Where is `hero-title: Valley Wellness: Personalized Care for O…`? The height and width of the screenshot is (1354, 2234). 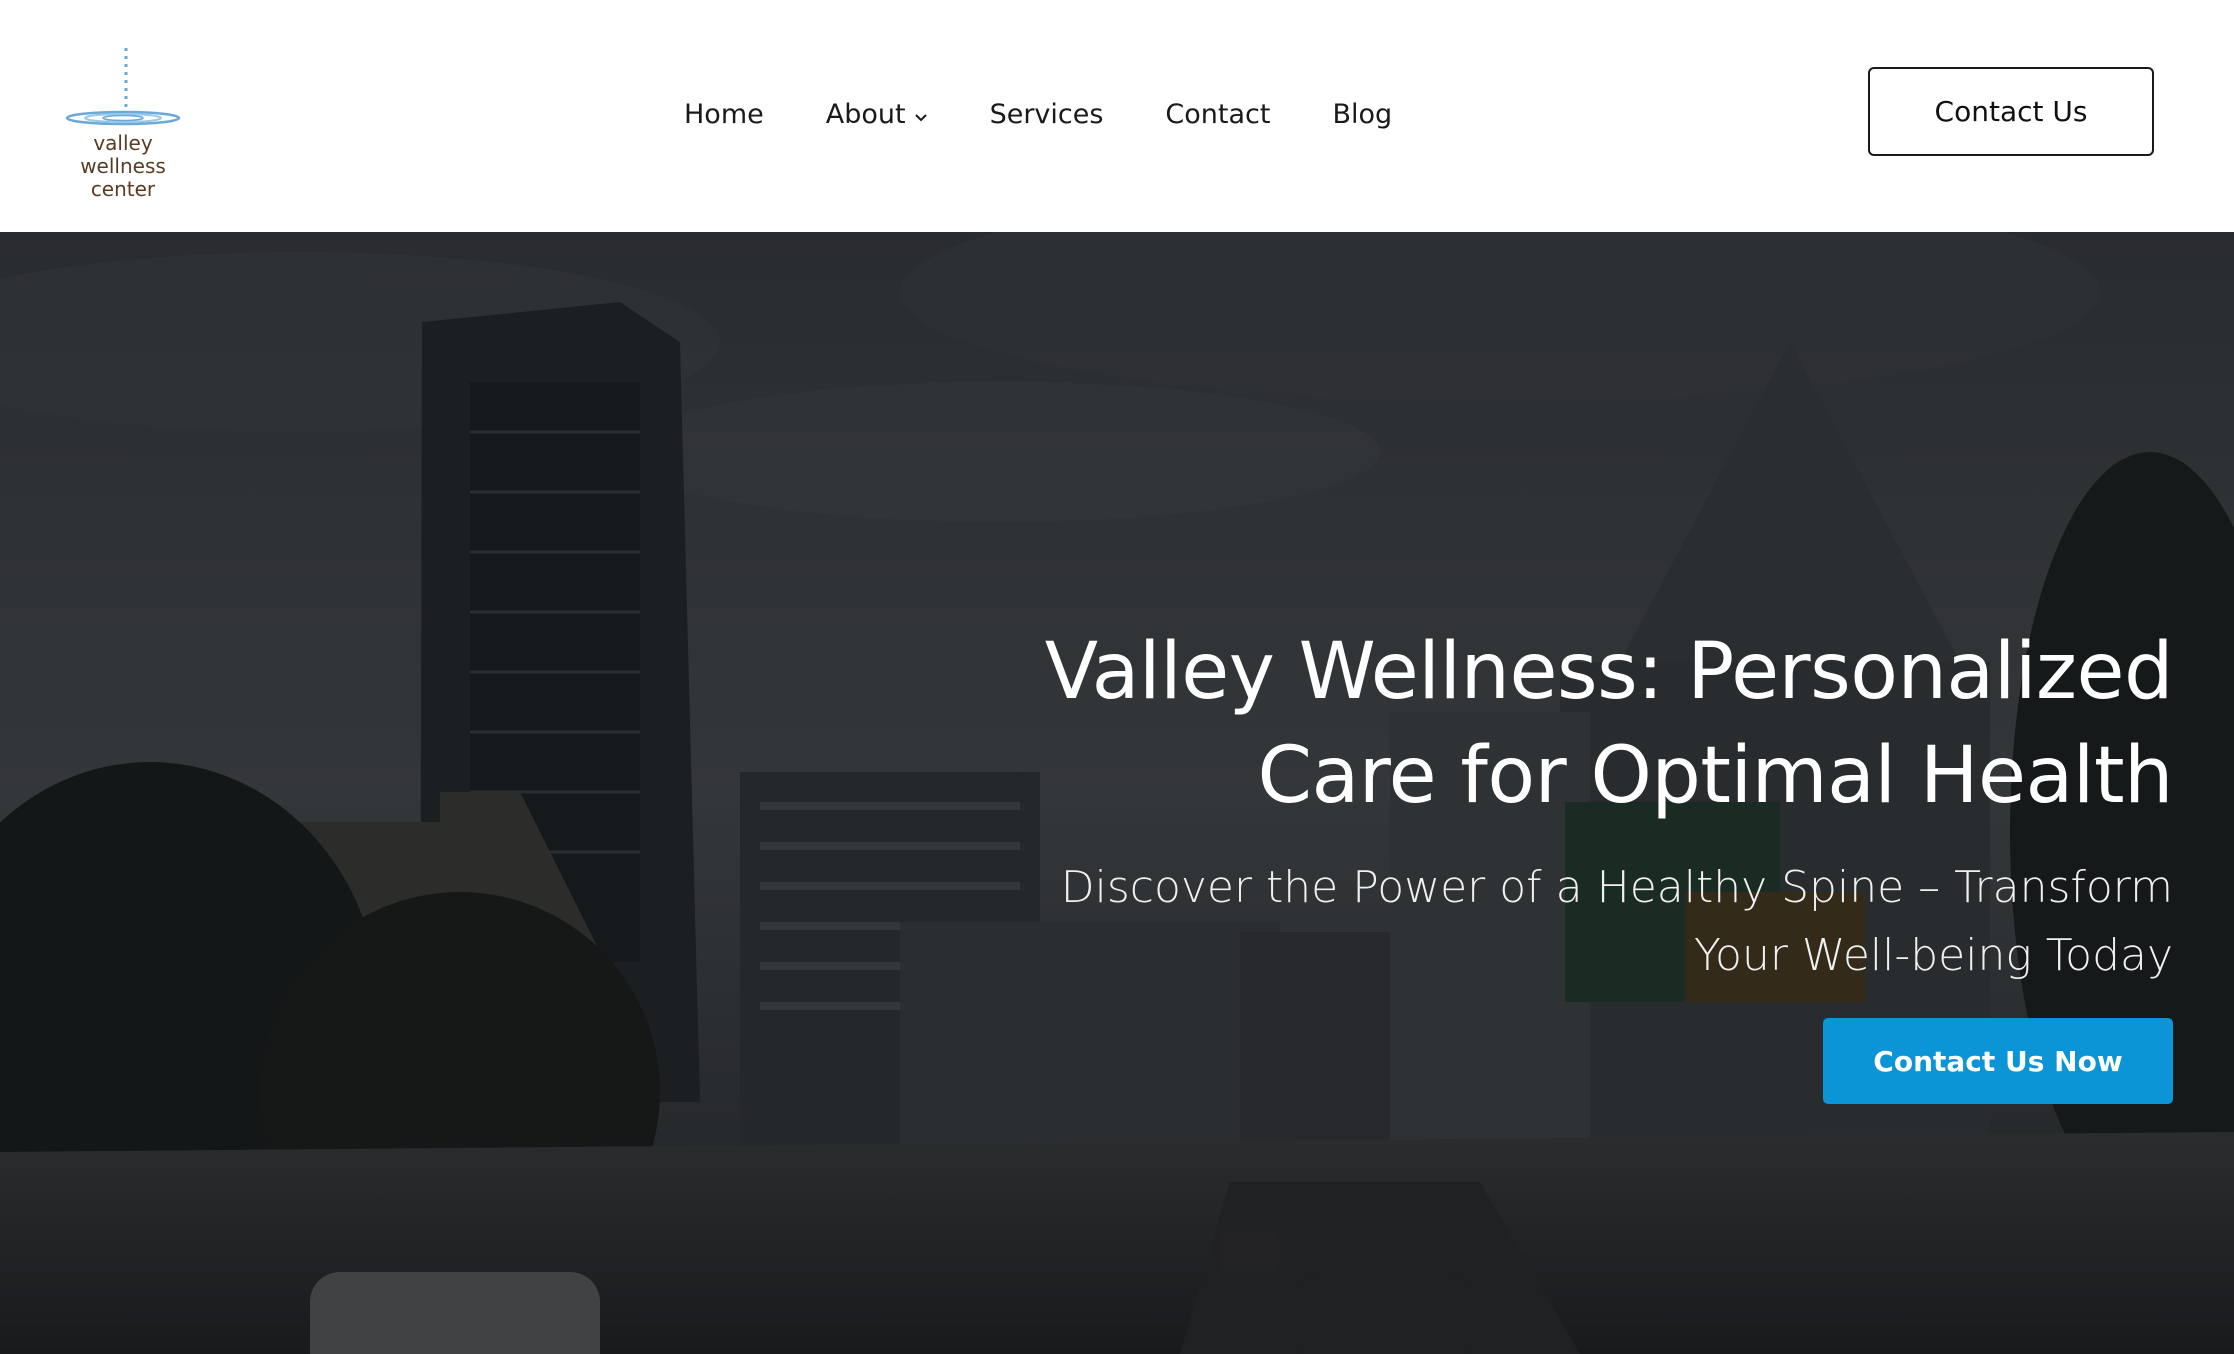
hero-title: Valley Wellness: Personalized Care for O… is located at coordinates (1609, 724).